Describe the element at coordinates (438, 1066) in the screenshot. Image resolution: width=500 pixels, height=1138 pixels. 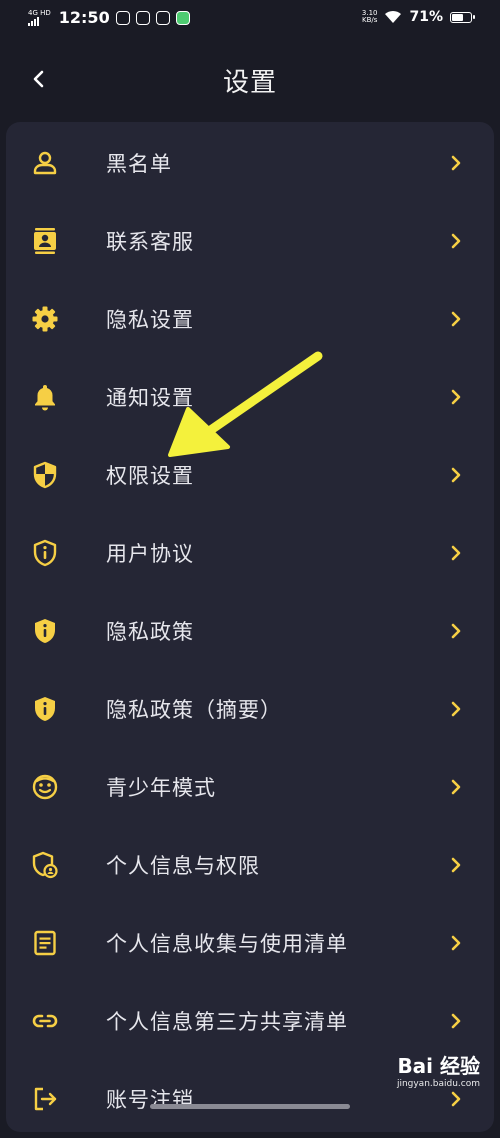
I see `watermark-logo: Bai 经验` at that location.